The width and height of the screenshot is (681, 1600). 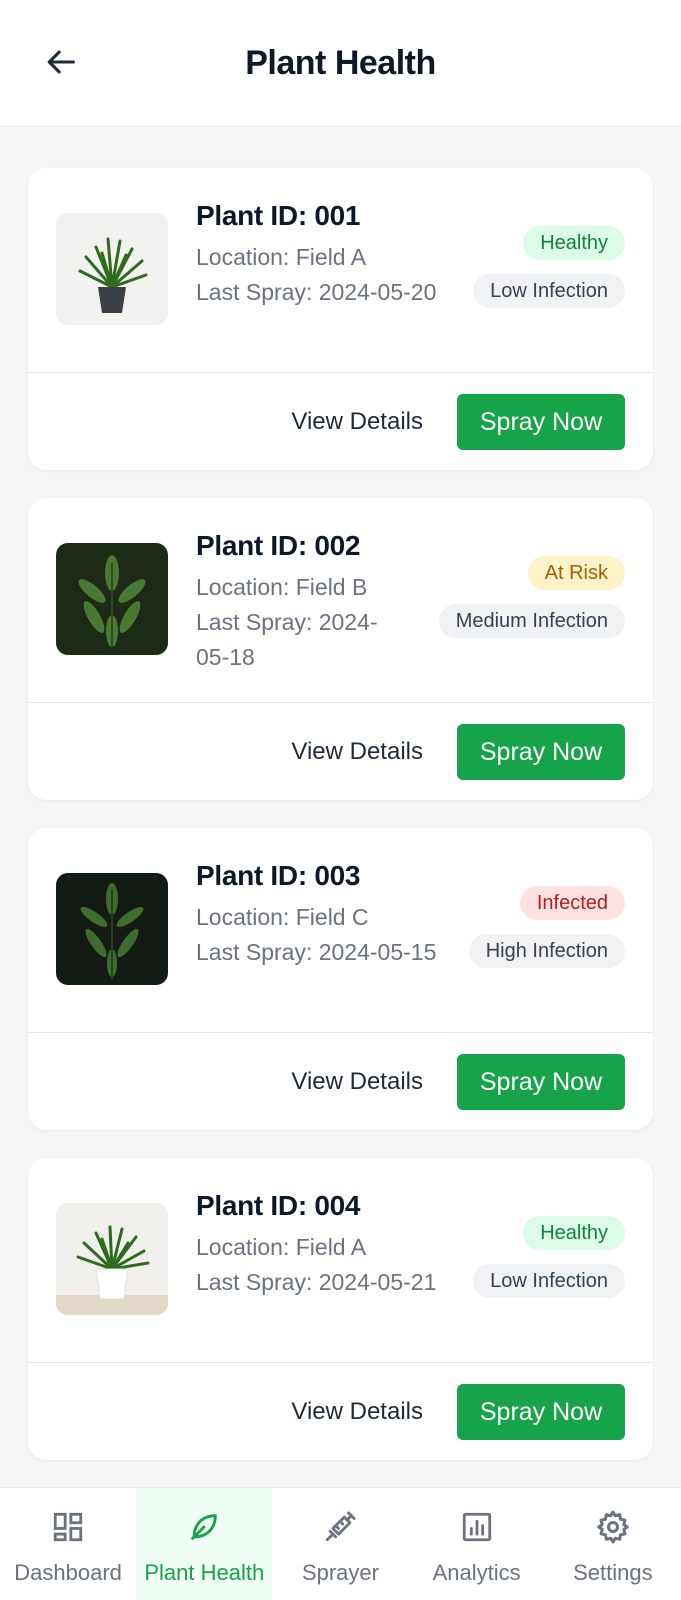 I want to click on nav-label: Sprayer, so click(x=340, y=1572).